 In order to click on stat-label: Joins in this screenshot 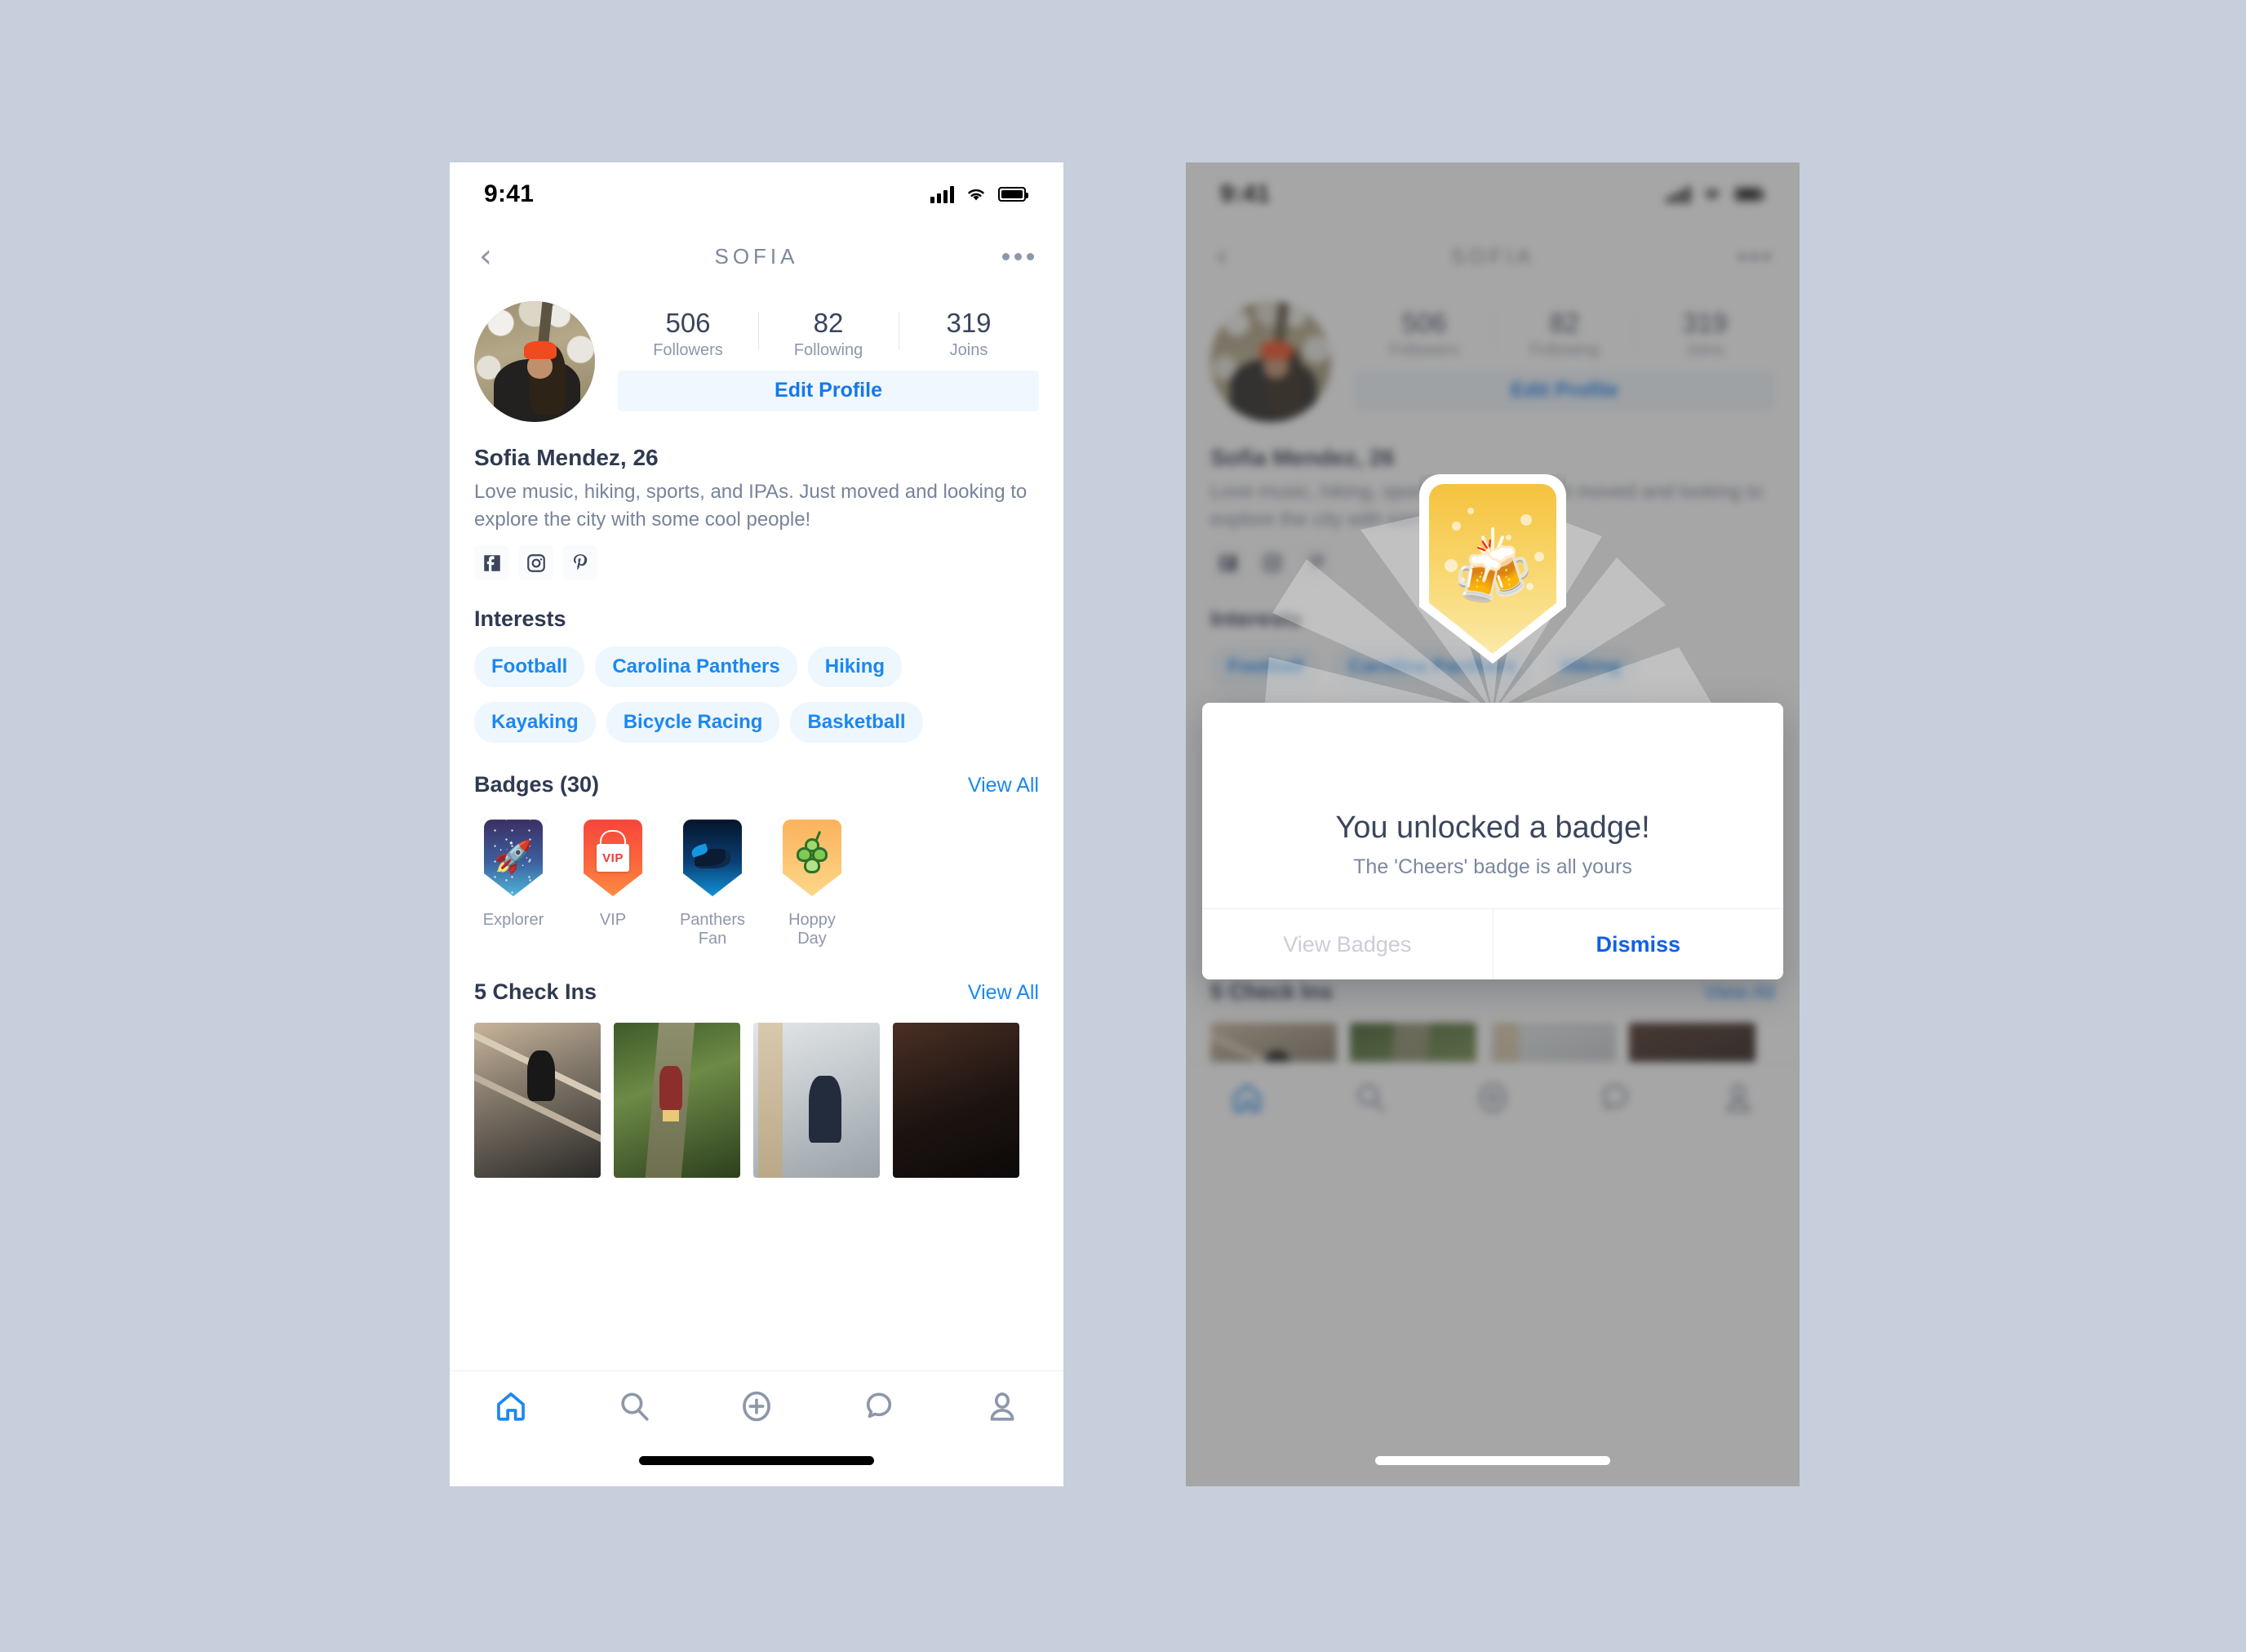, I will do `click(968, 349)`.